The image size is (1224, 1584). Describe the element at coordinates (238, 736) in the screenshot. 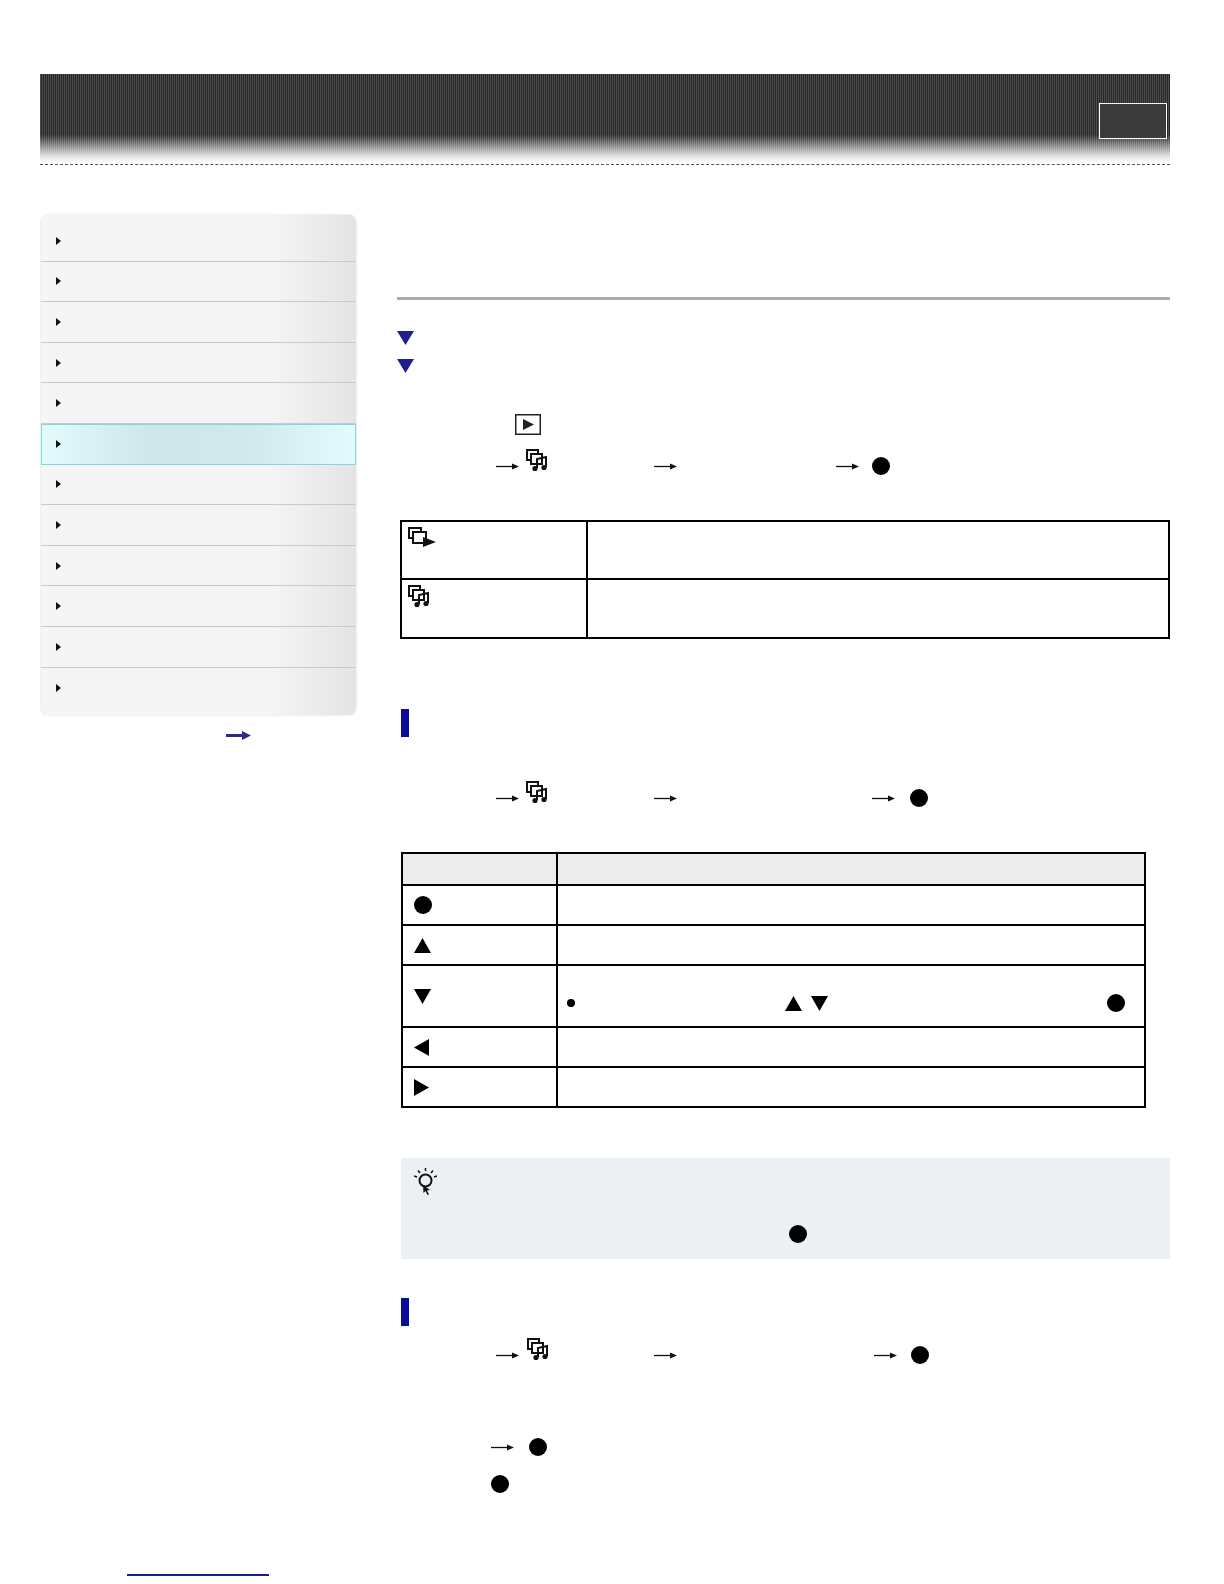

I see `right-arrow-icon` at that location.